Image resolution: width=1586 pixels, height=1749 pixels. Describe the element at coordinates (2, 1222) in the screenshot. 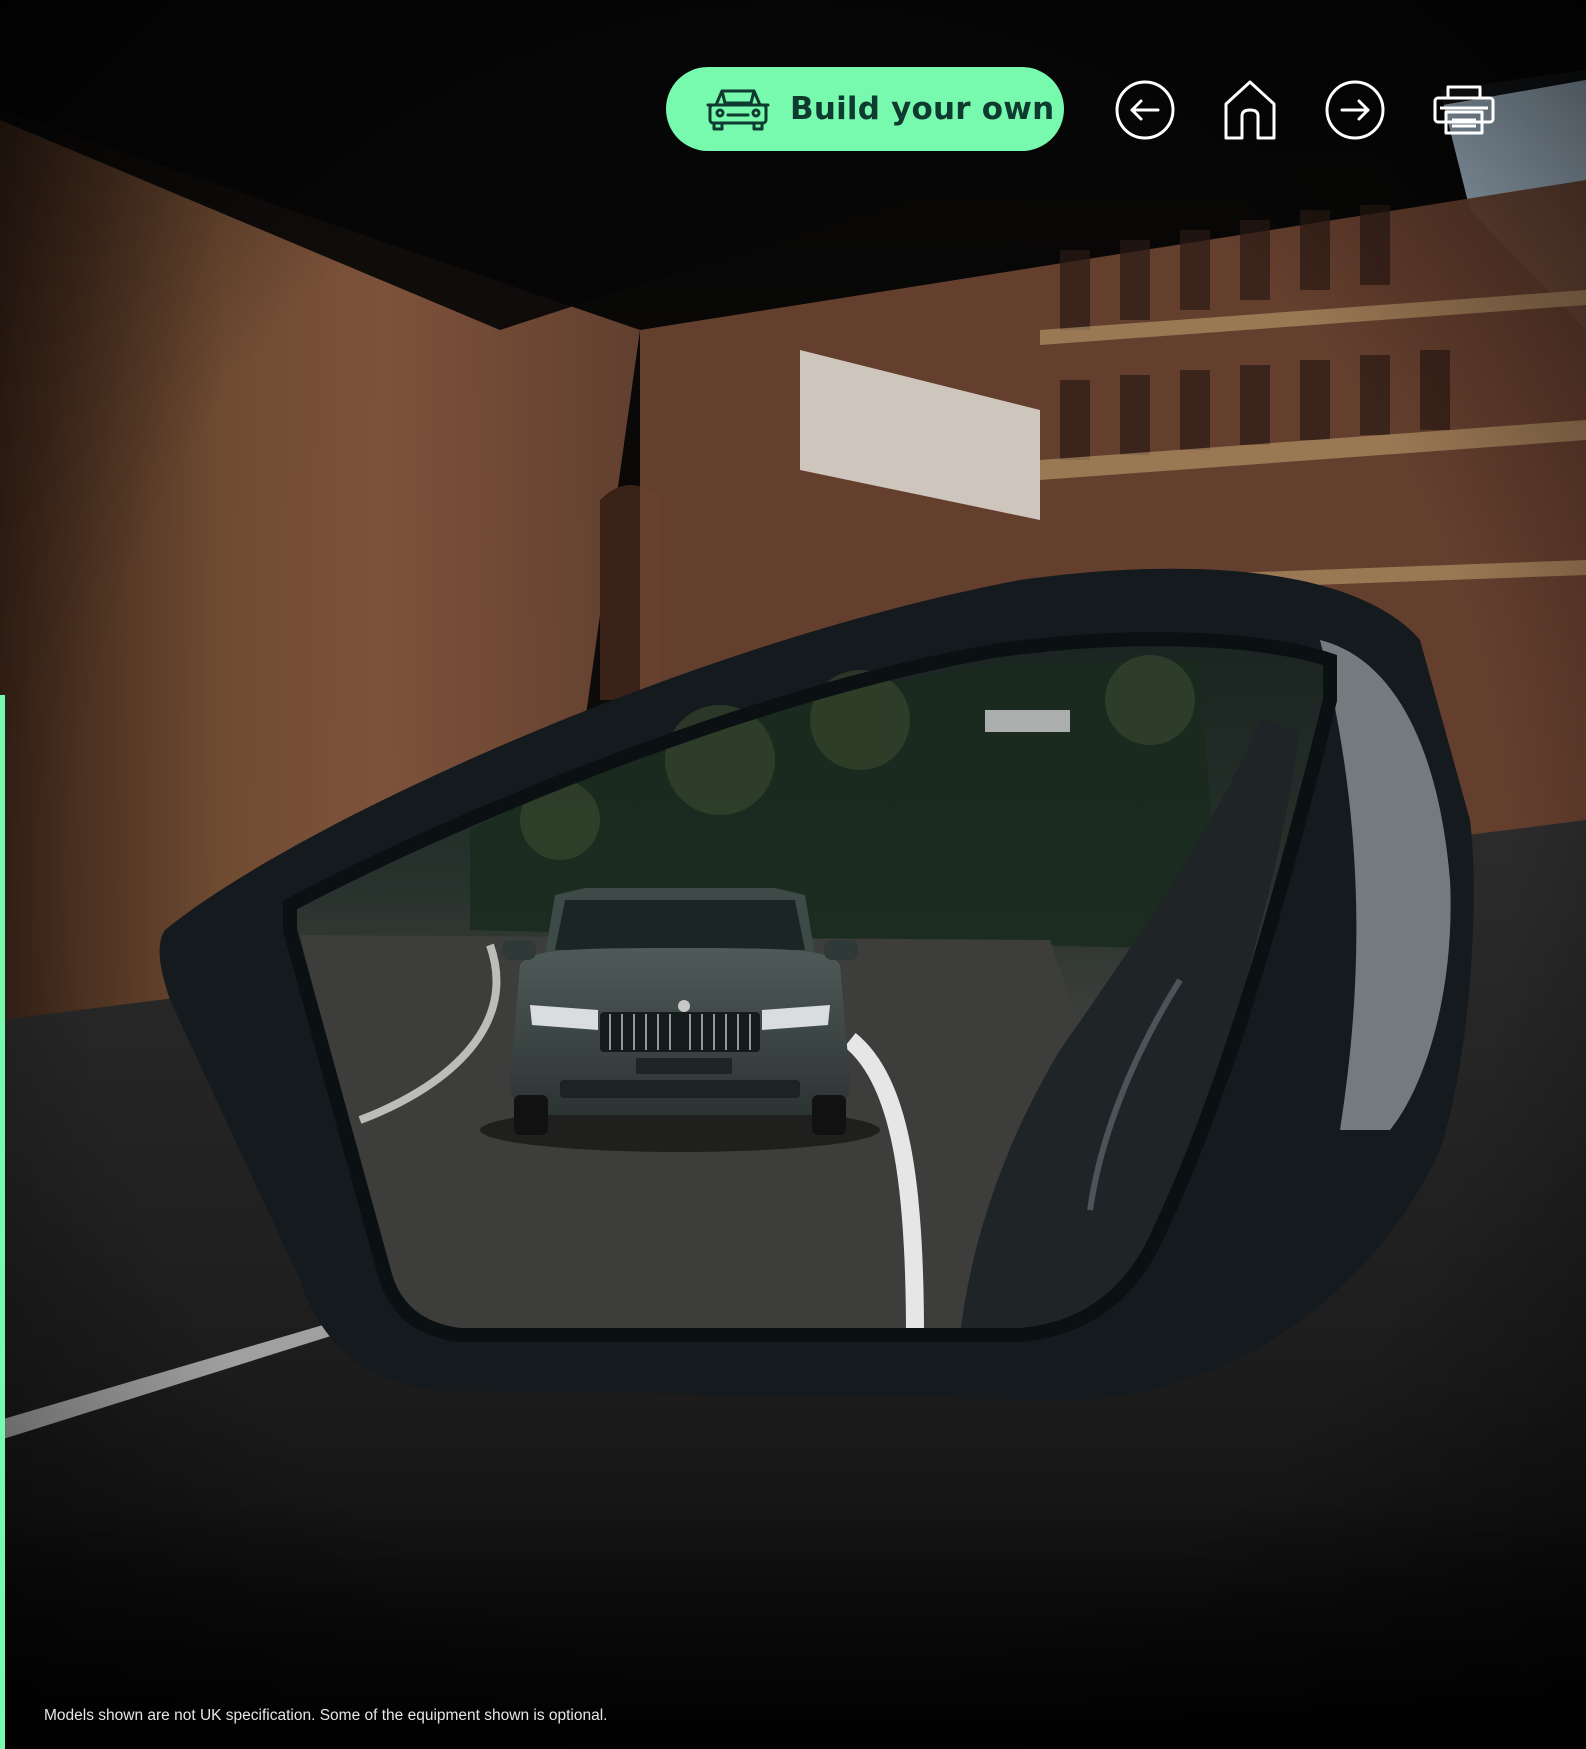

I see `accent-side-bar` at that location.